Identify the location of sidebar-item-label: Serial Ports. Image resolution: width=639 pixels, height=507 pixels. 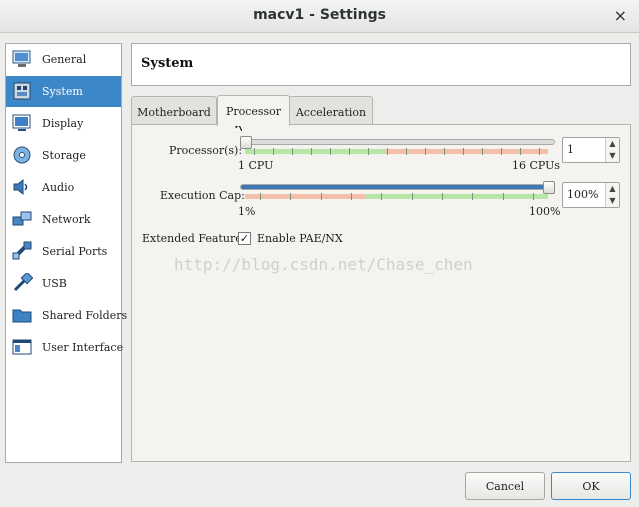
(75, 251).